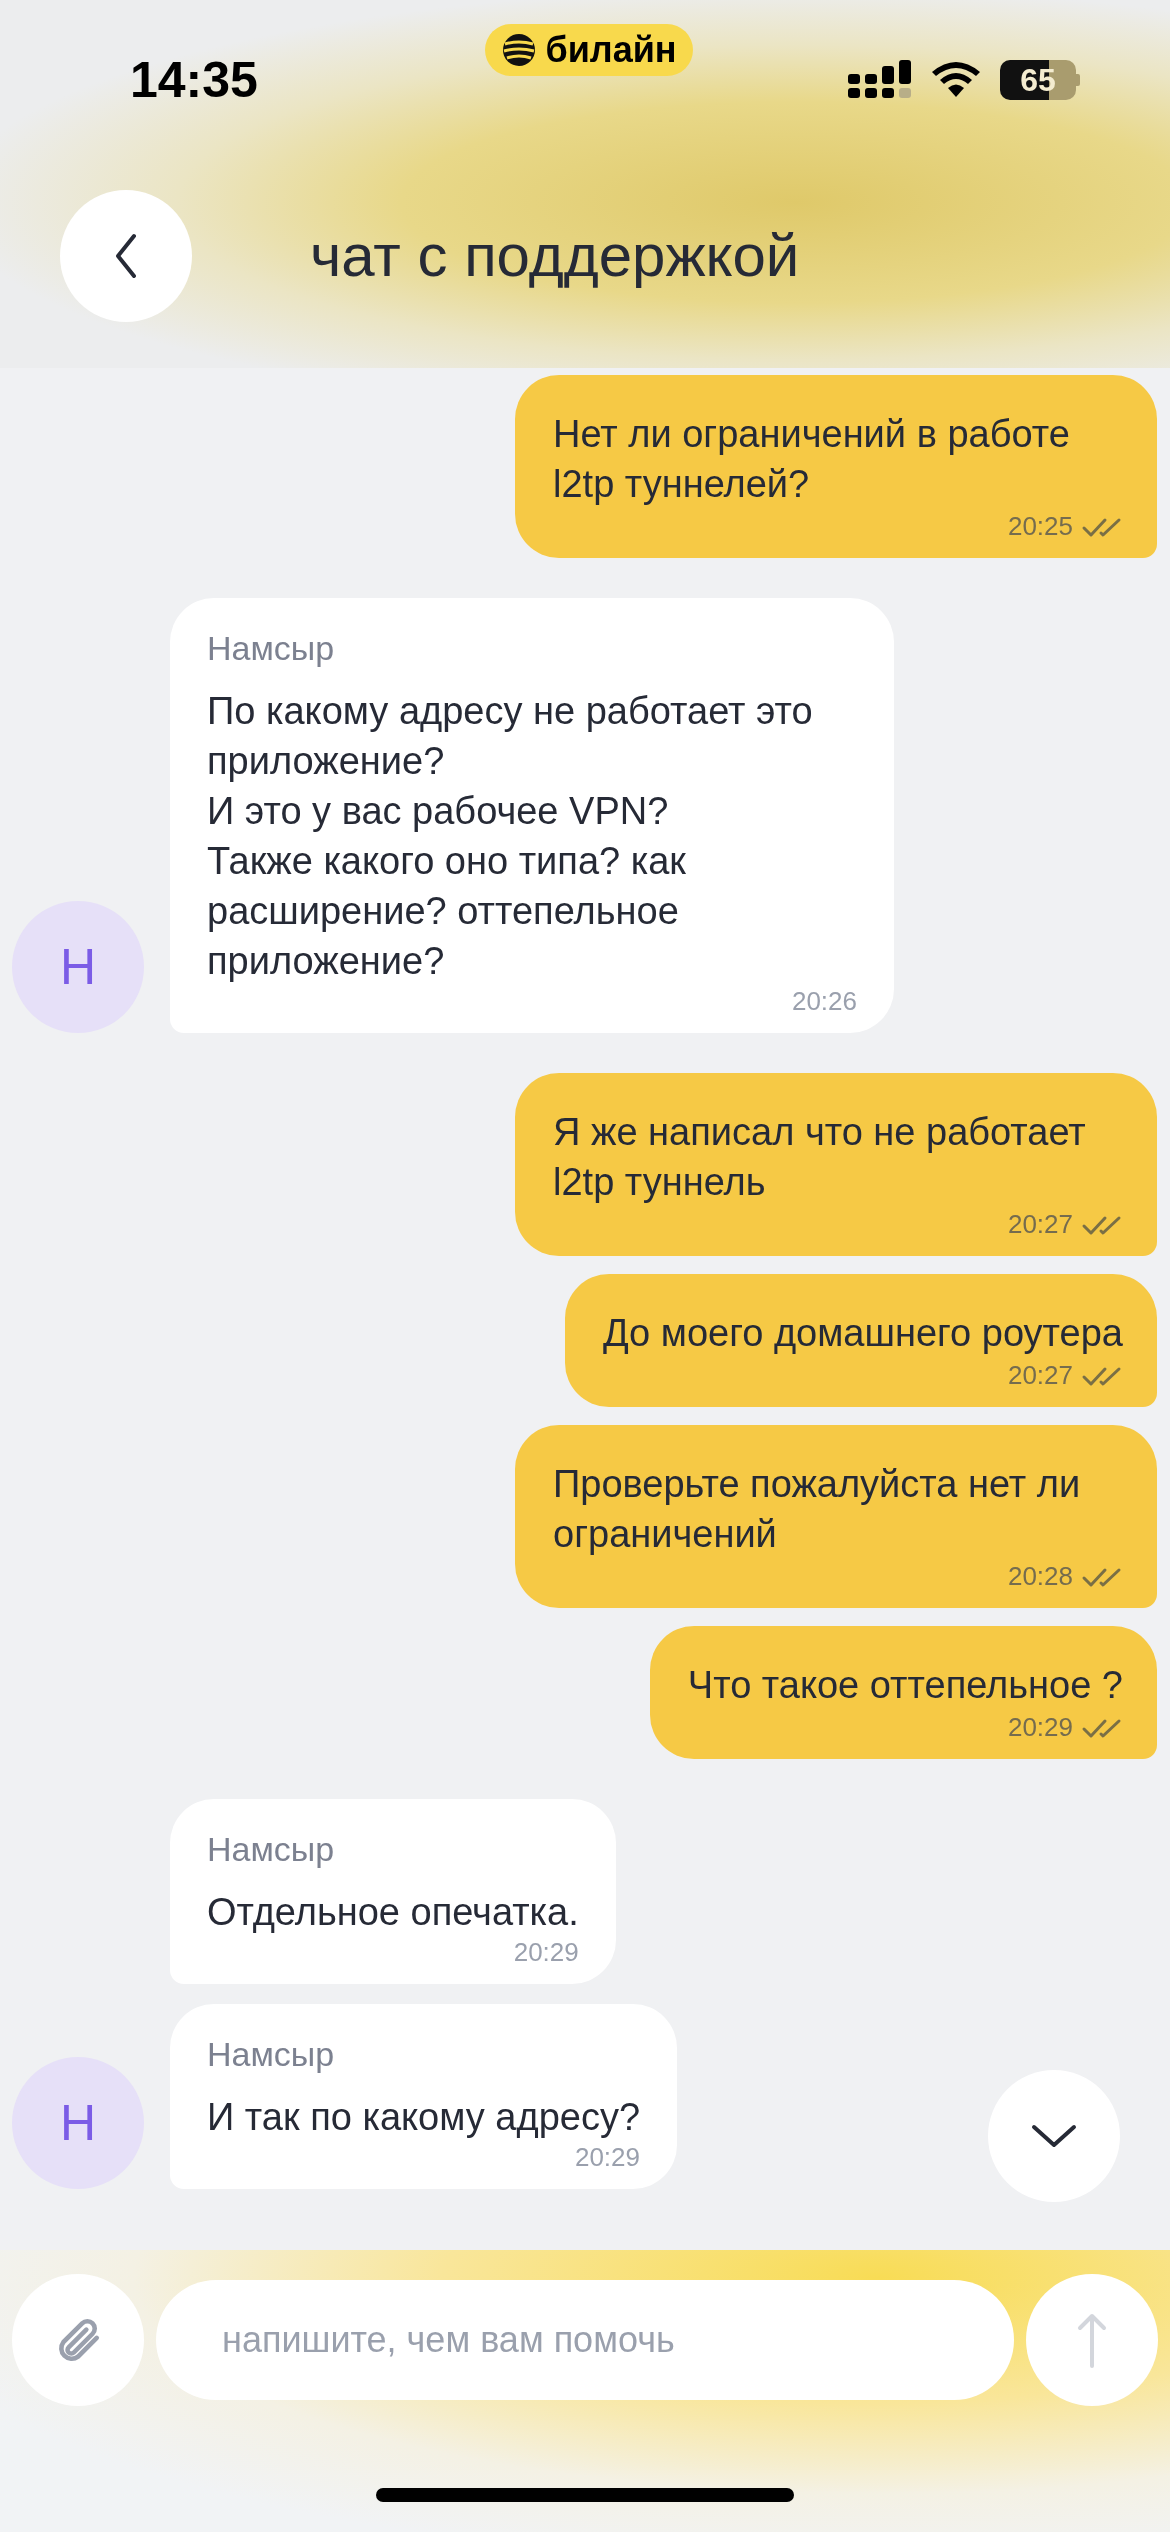 The image size is (1170, 2532). I want to click on message-time: 20:28, so click(1040, 1576).